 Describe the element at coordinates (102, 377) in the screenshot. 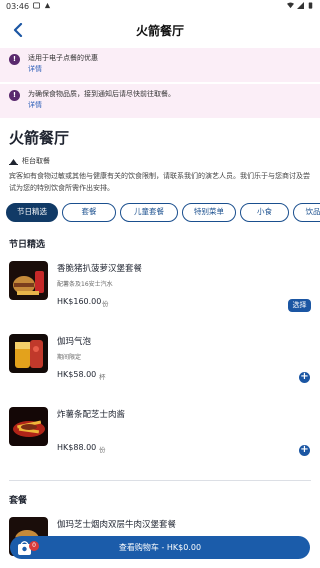

I see `item-unit: 杯` at that location.